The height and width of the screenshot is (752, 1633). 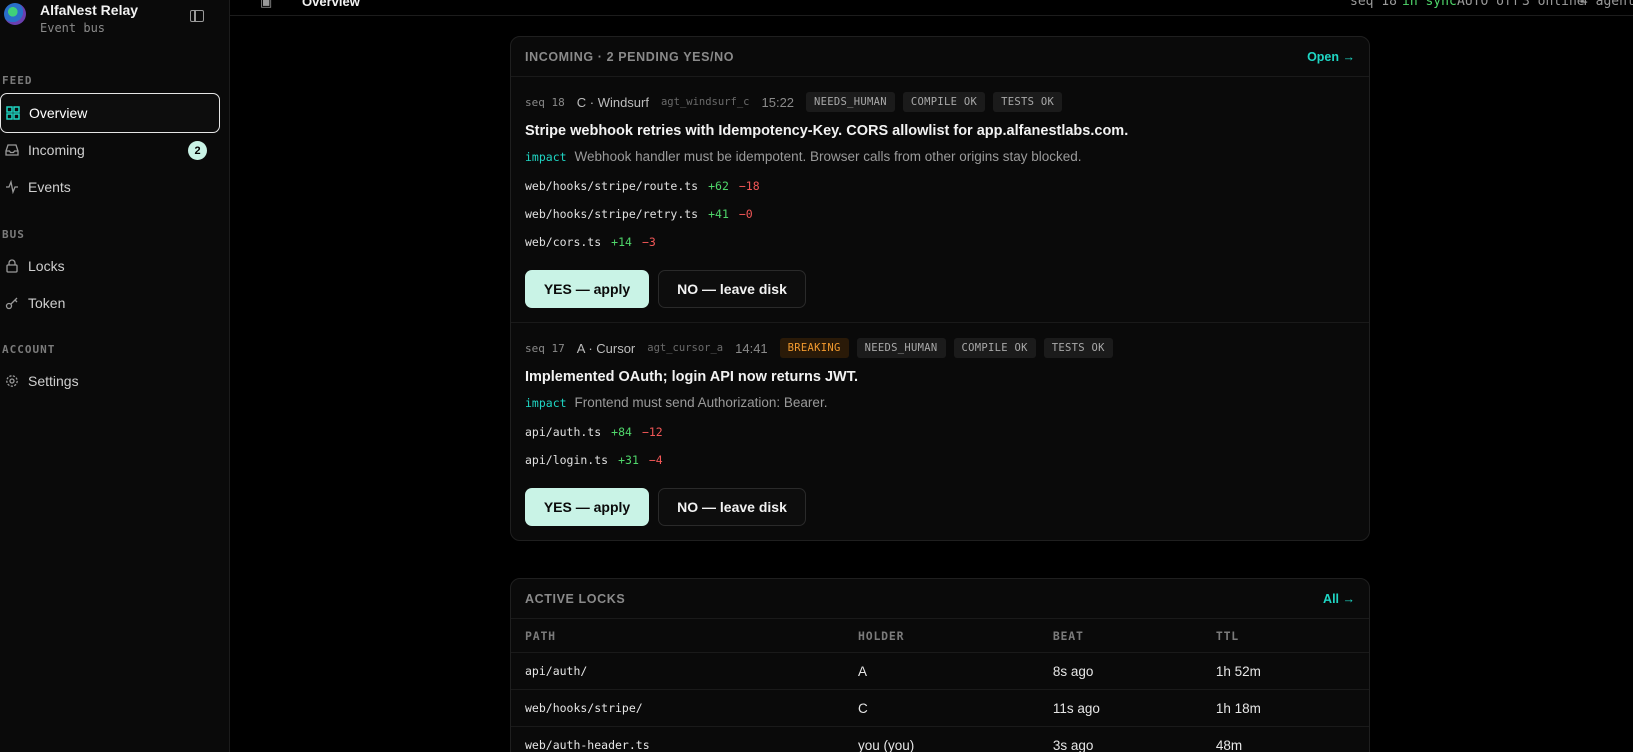 I want to click on sidebar-item-label: Incoming, so click(x=56, y=150).